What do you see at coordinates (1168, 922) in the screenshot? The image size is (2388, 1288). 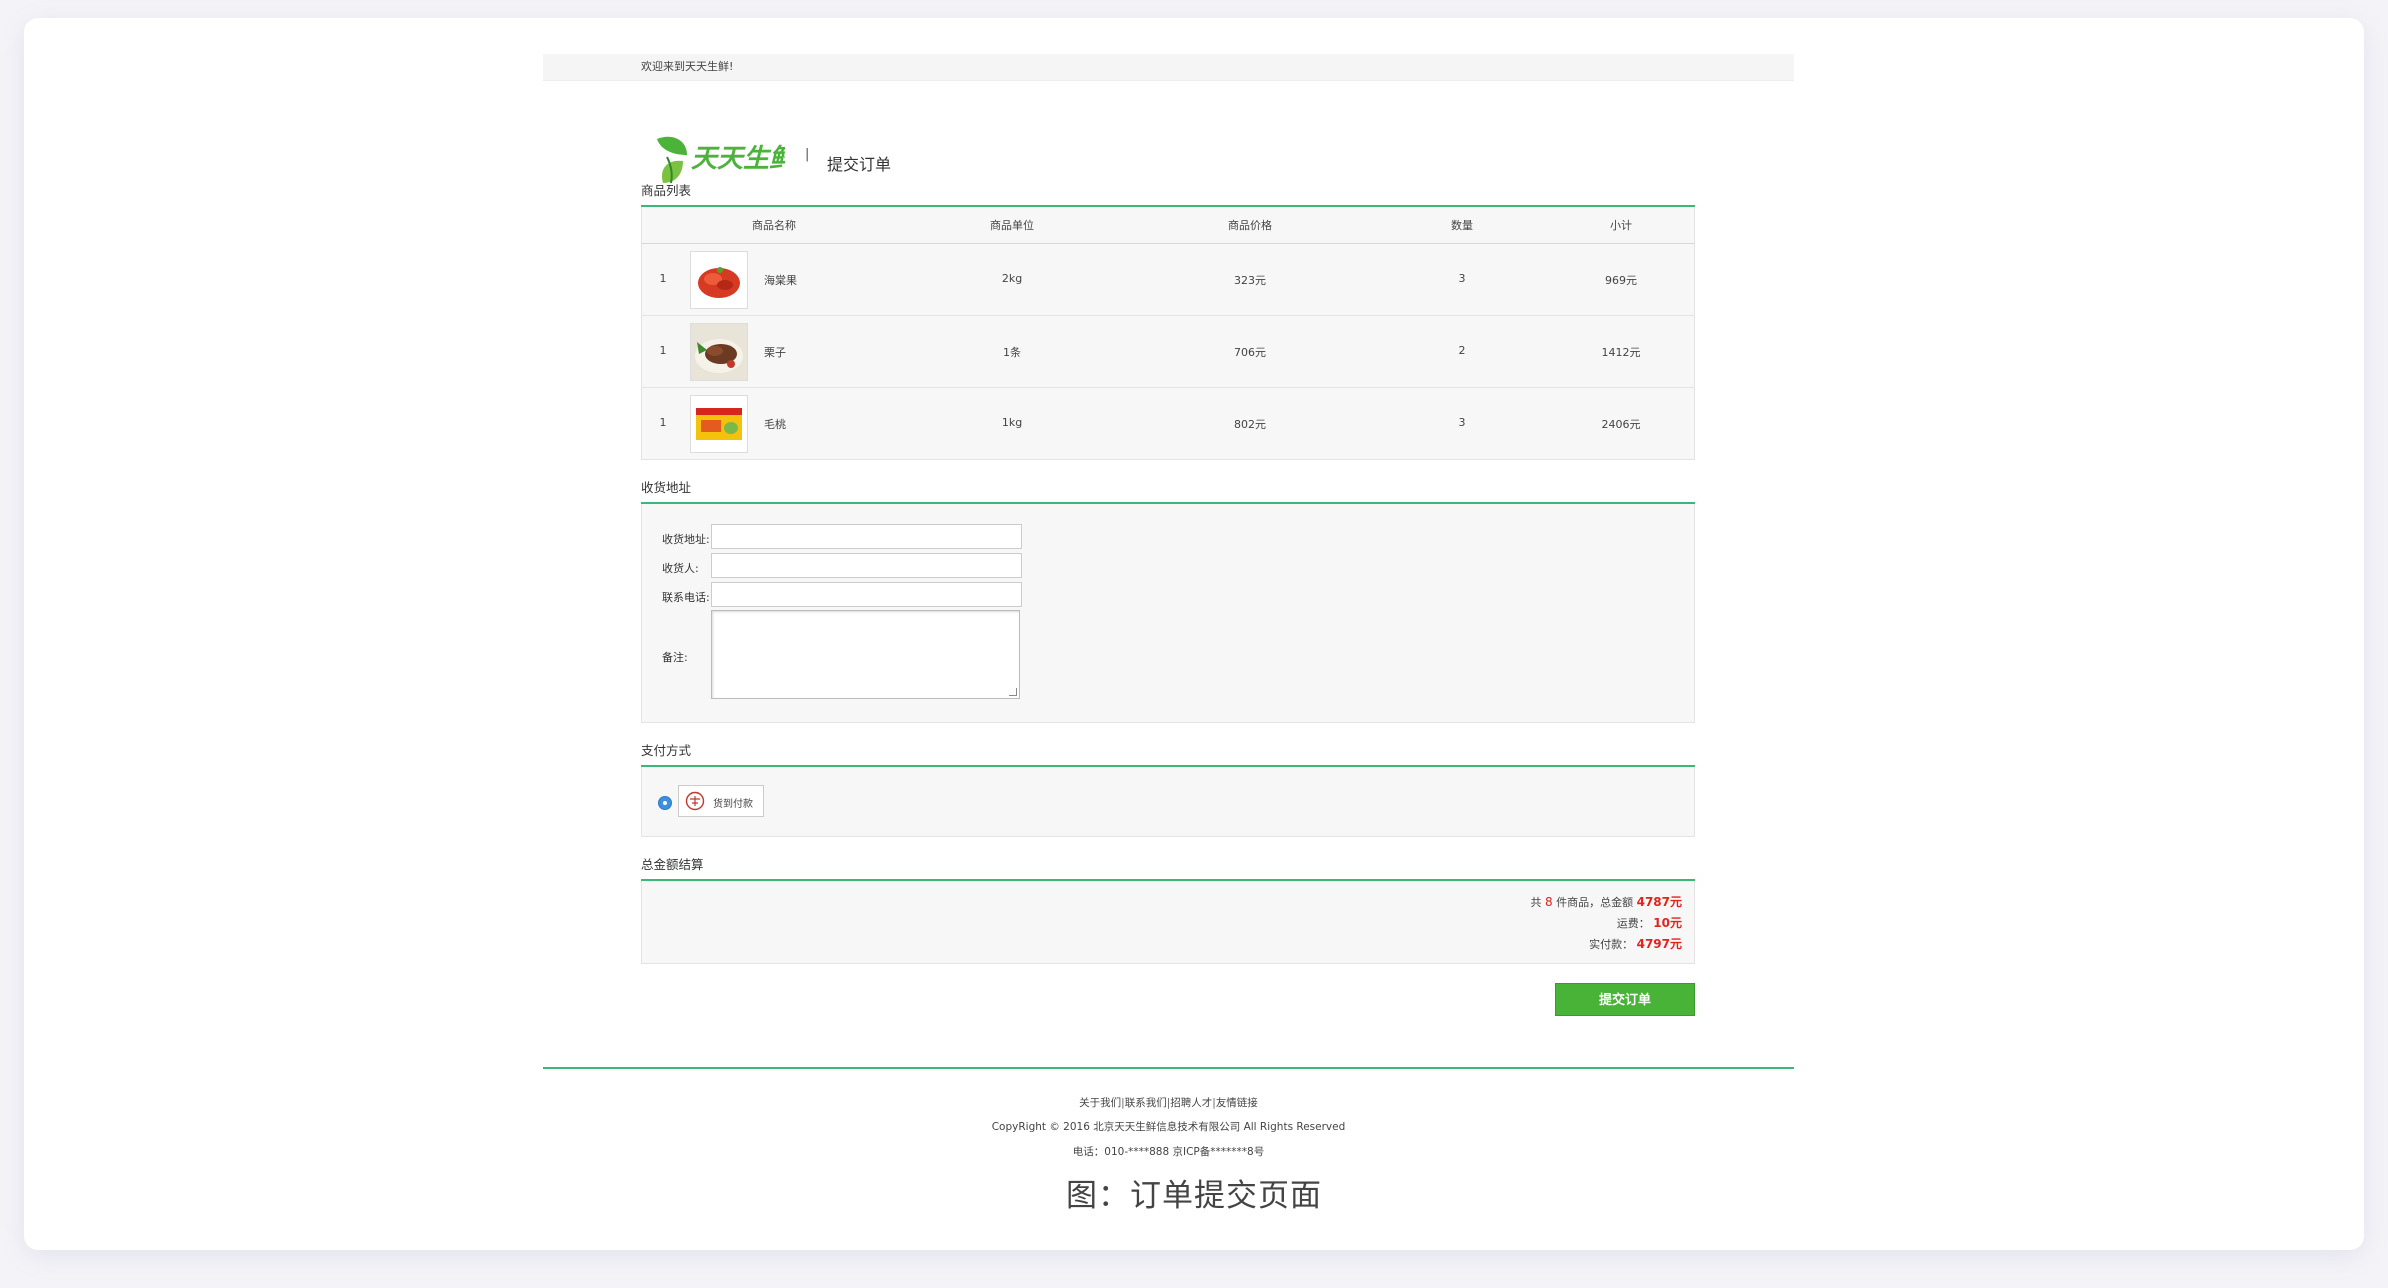 I see `totals-panel: 共 8 件商品，总金额 4787元 运费： 10元 实付款： 4797元` at bounding box center [1168, 922].